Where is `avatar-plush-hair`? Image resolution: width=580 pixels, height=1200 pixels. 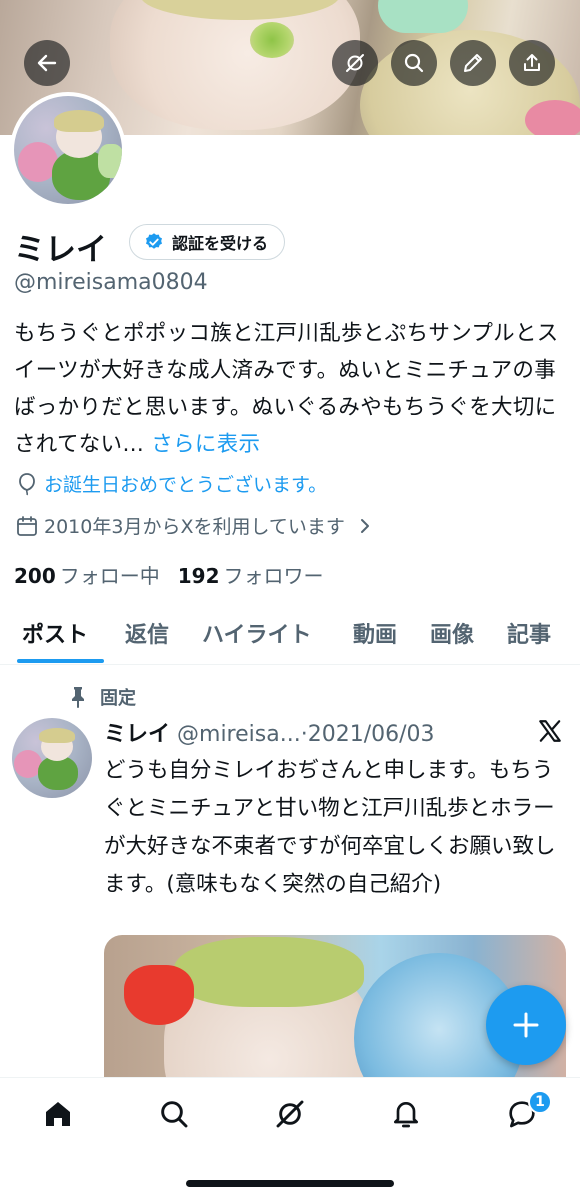
avatar-plush-hair is located at coordinates (79, 121).